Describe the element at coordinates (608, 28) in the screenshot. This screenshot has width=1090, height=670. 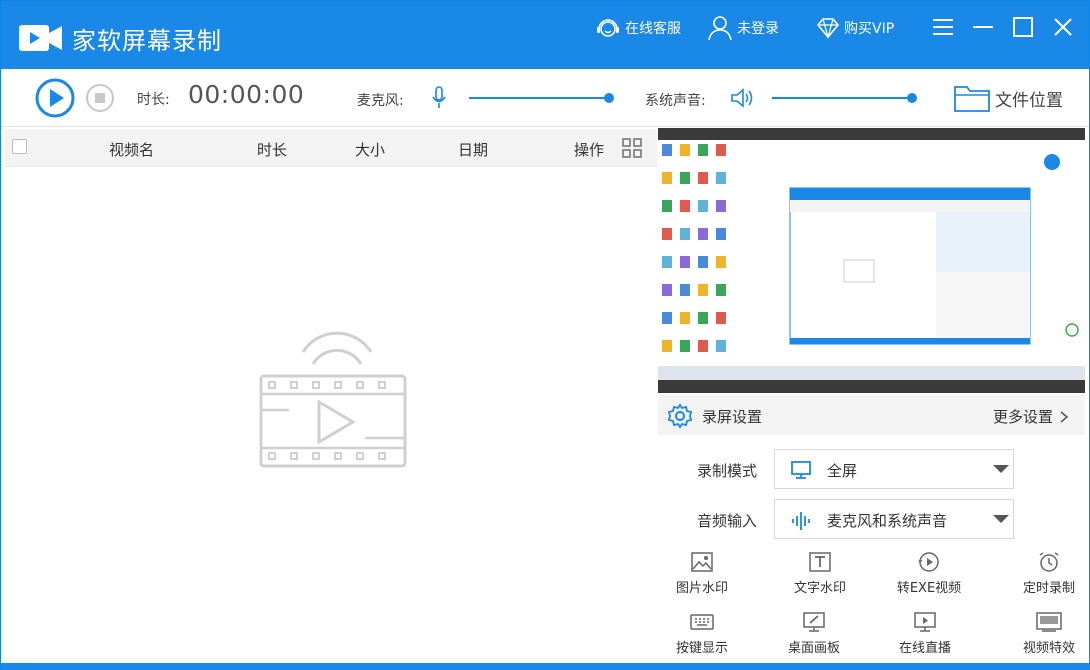
I see `headset-icon` at that location.